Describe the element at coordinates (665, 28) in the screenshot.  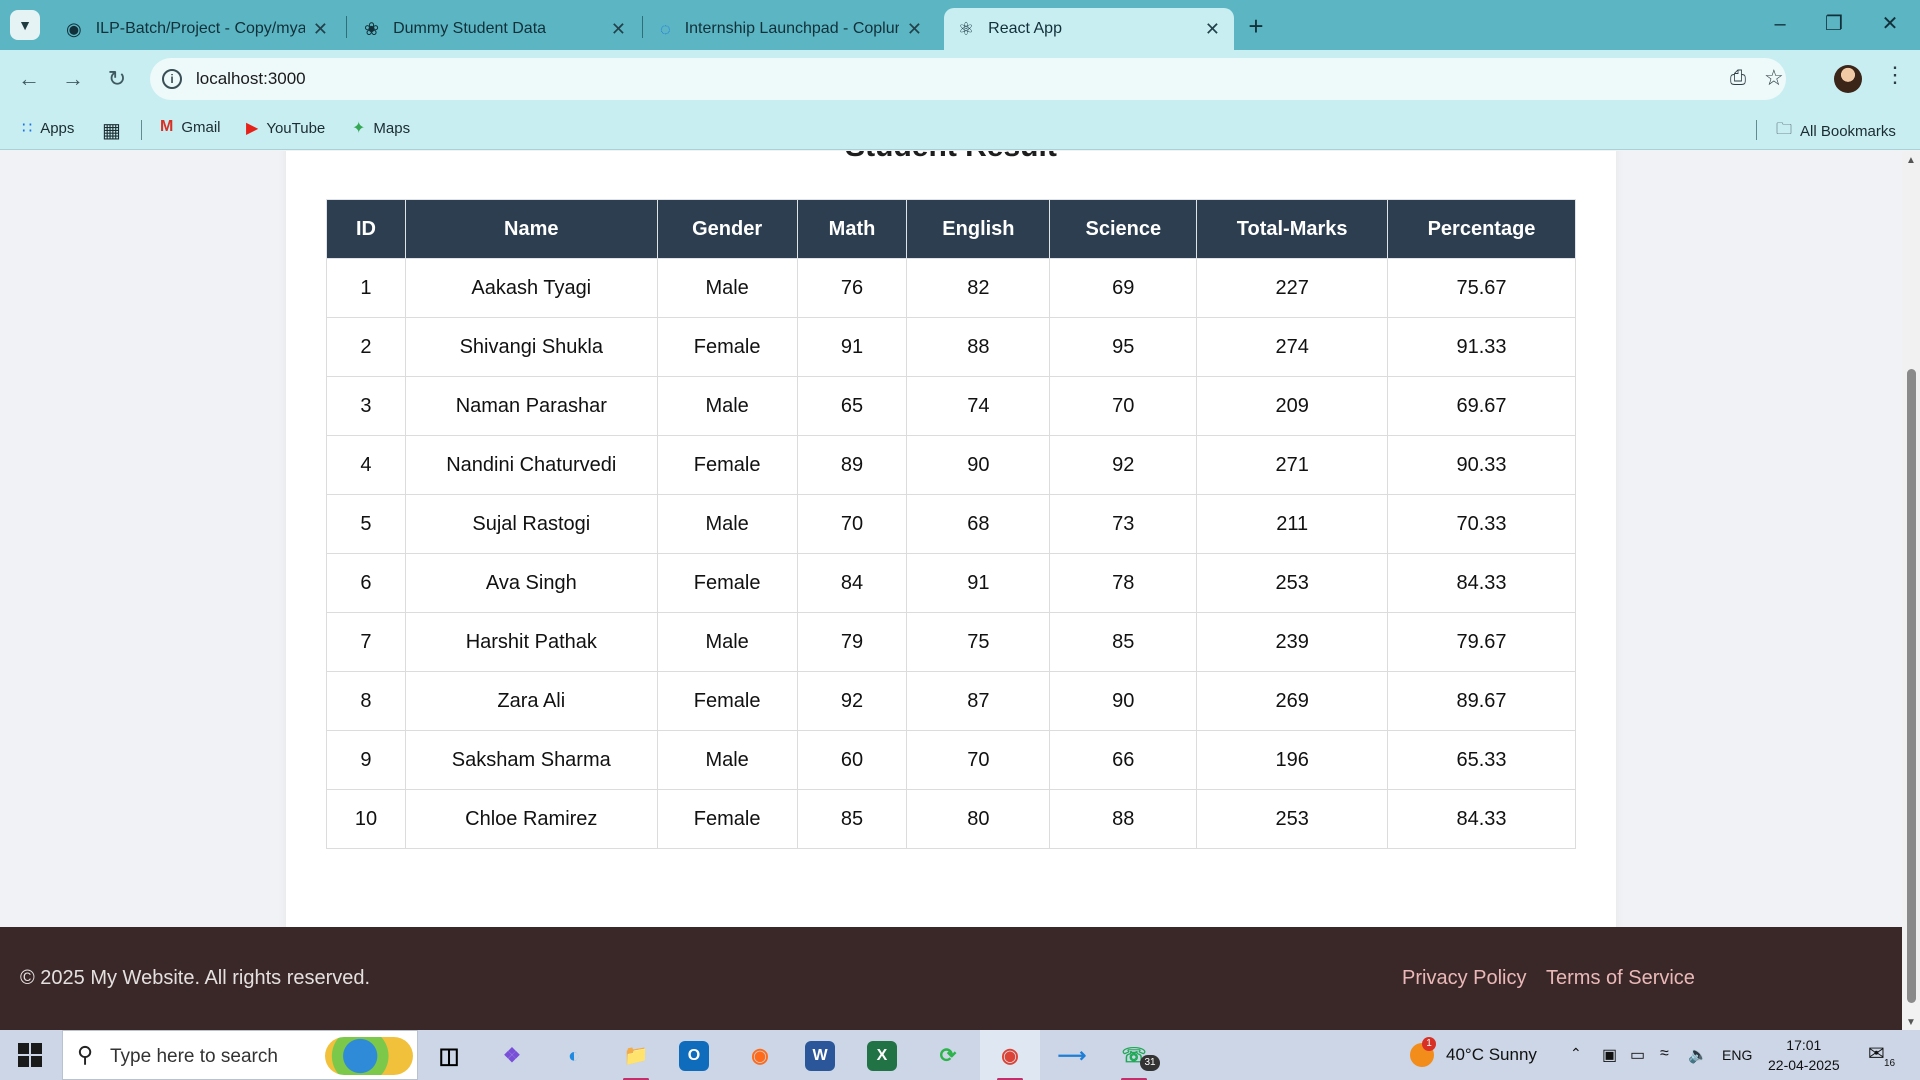
I see `loading-icon: ◌` at that location.